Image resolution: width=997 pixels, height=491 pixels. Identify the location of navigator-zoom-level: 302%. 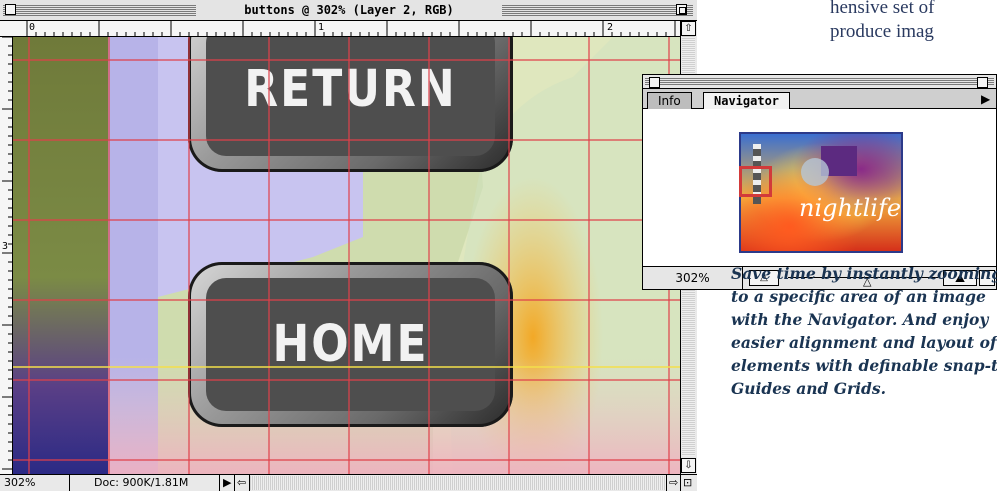
(693, 278).